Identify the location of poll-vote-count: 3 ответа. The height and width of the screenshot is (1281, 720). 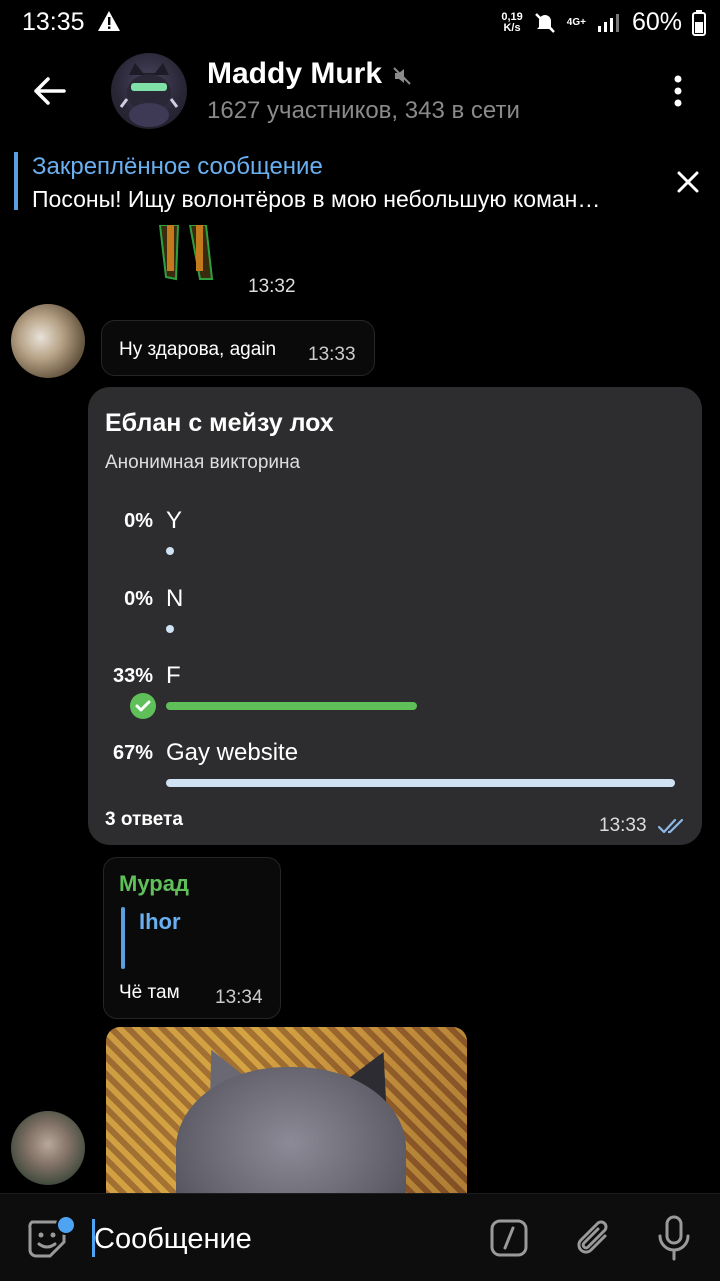
(144, 820).